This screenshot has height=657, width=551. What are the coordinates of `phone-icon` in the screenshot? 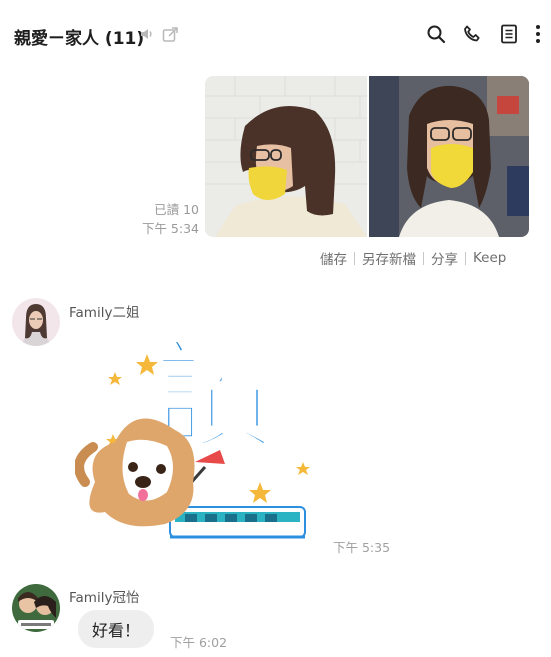 It's located at (472, 34).